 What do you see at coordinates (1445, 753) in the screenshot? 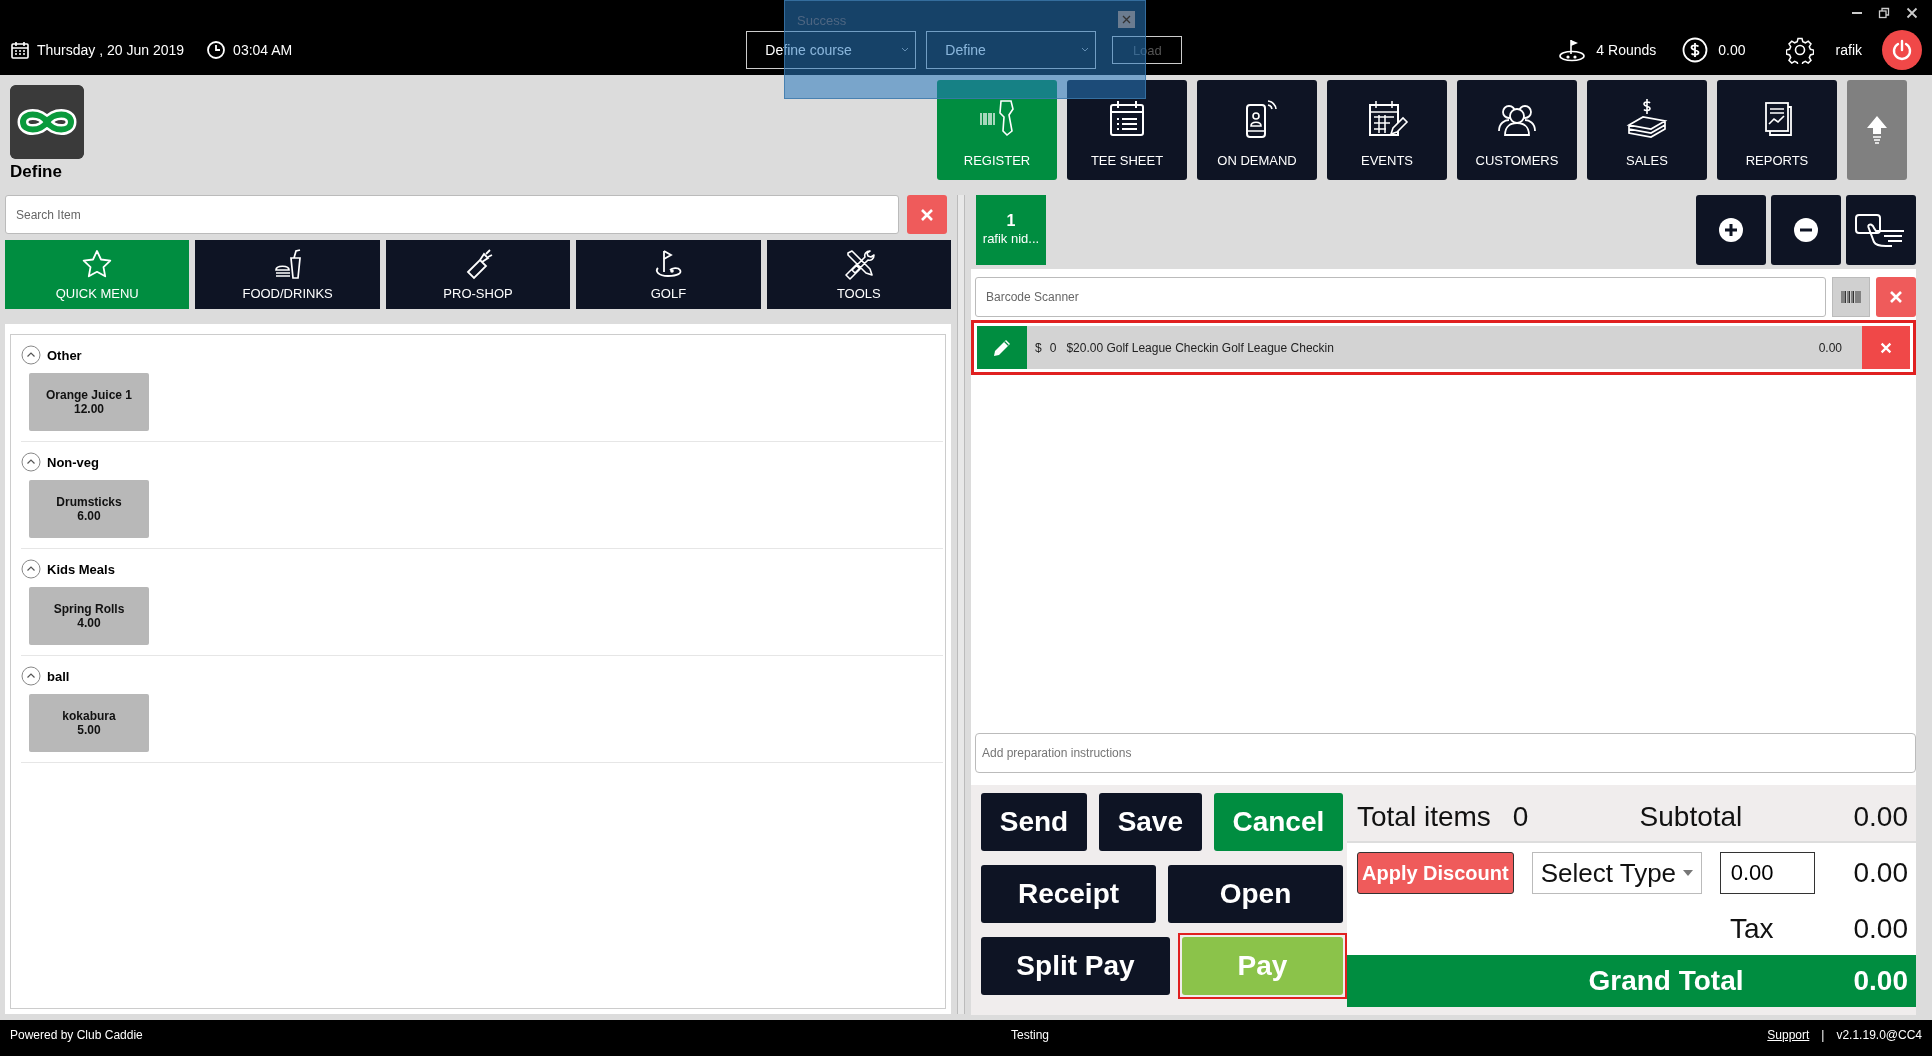
I see `instructions-field: Add preparation instructions` at bounding box center [1445, 753].